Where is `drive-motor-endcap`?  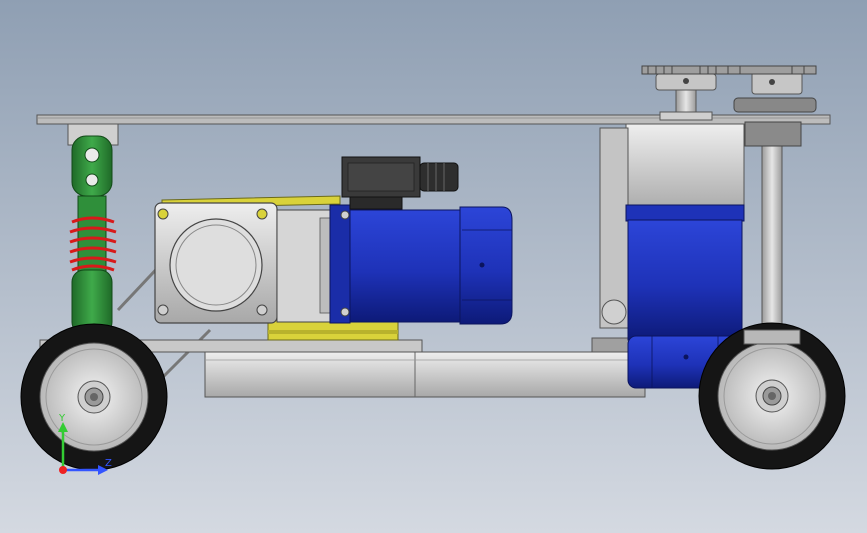 drive-motor-endcap is located at coordinates (486, 265).